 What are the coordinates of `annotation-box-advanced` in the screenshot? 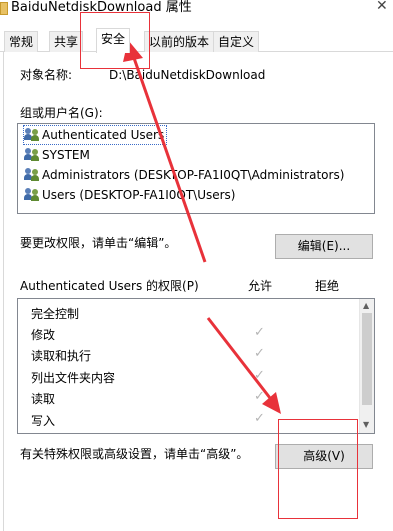 It's located at (318, 469).